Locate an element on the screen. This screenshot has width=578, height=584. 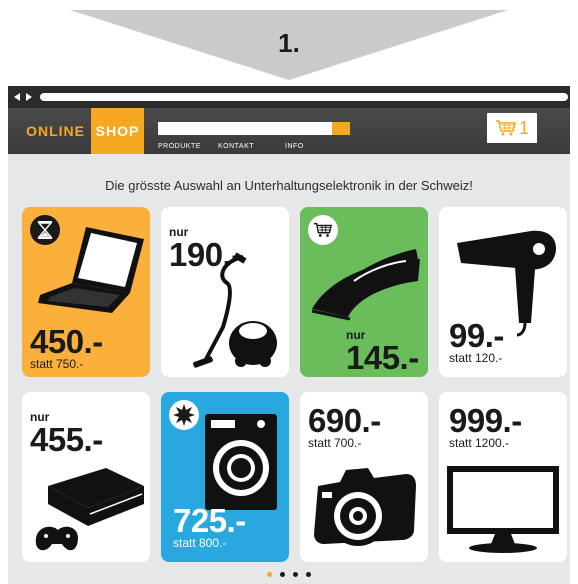
game-console-icon is located at coordinates (89, 509).